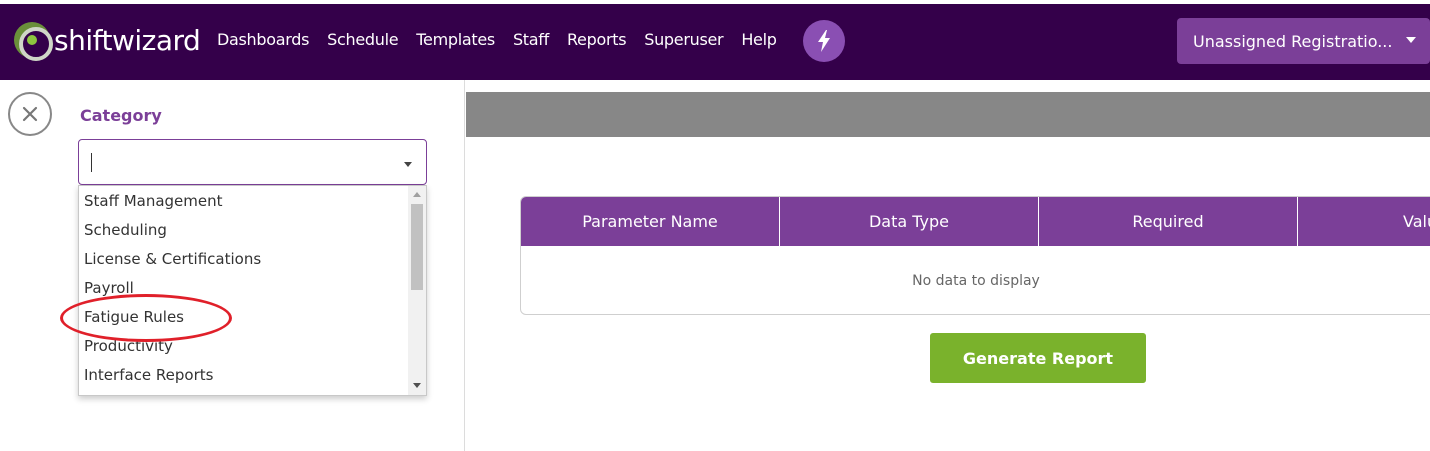 Image resolution: width=1430 pixels, height=451 pixels. Describe the element at coordinates (417, 247) in the screenshot. I see `scroll-thumb` at that location.